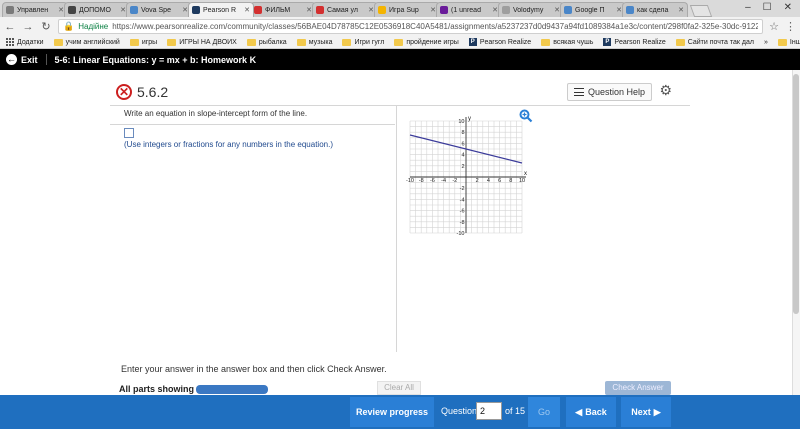 The width and height of the screenshot is (800, 429). What do you see at coordinates (720, 42) in the screenshot?
I see `bookmark-label: Сайти почта так дал` at bounding box center [720, 42].